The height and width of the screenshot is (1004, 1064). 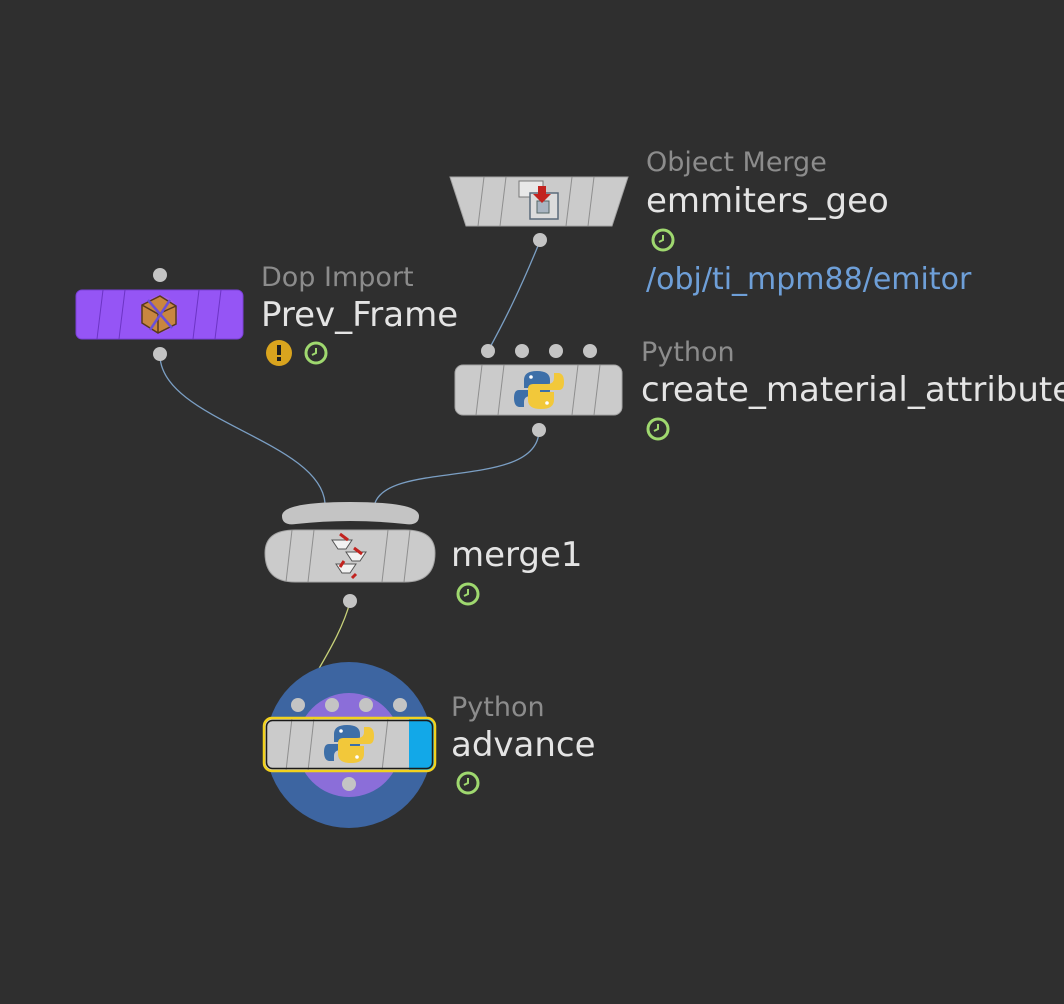 I want to click on node-type-label-create-material-attribute: Python, so click(x=688, y=352).